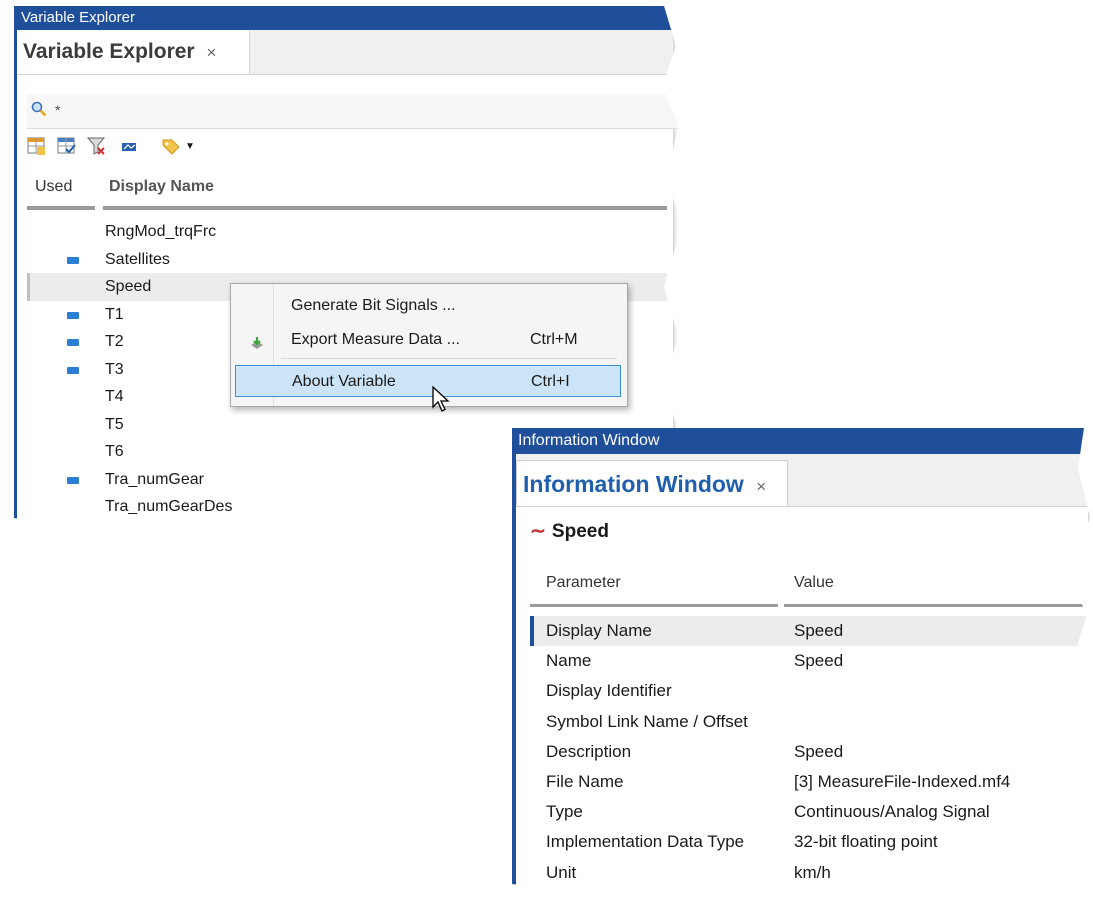  I want to click on list-item: Satellites, so click(347, 260).